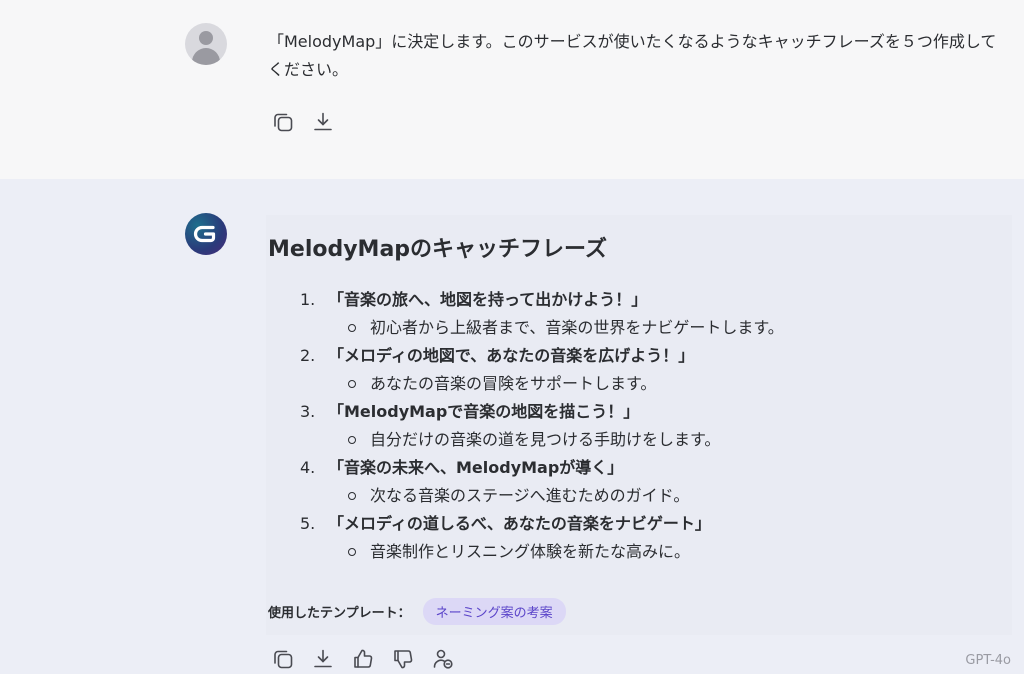  Describe the element at coordinates (308, 467) in the screenshot. I see `list-number: 4.` at that location.